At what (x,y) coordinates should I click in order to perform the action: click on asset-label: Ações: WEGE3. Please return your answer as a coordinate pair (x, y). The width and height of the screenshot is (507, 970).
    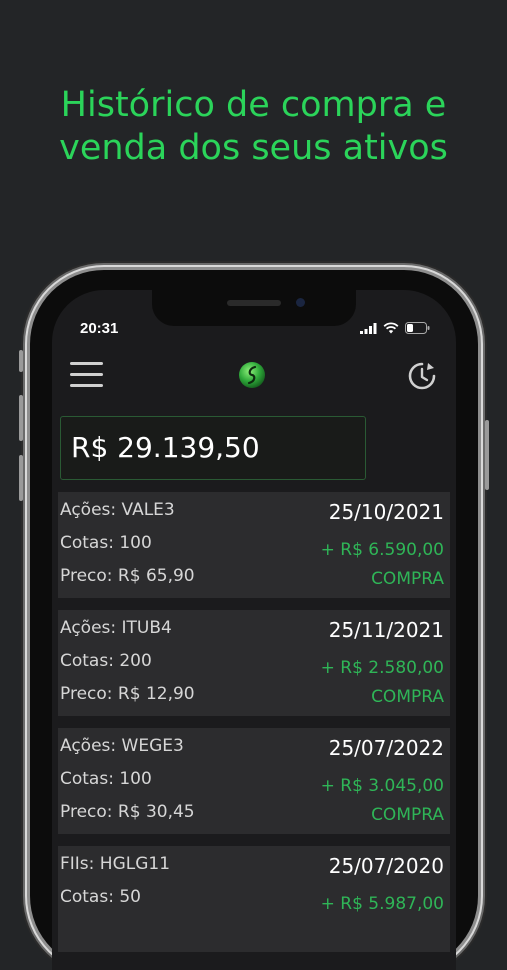
    Looking at the image, I should click on (122, 746).